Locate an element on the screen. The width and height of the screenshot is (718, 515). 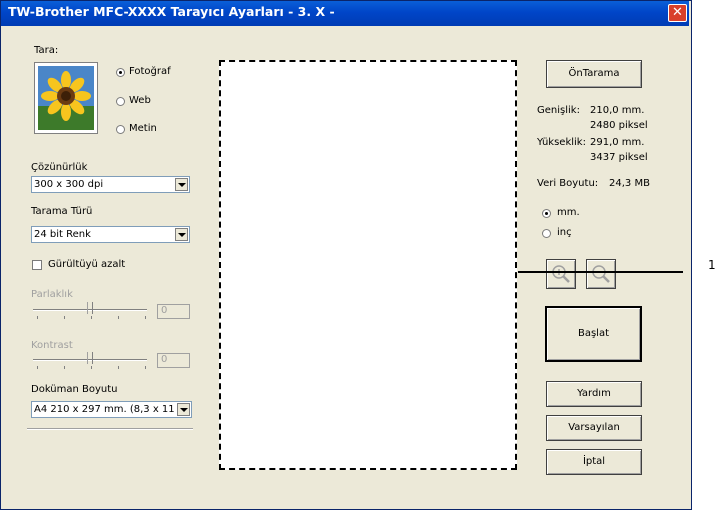
cancel-button: İptal is located at coordinates (594, 462).